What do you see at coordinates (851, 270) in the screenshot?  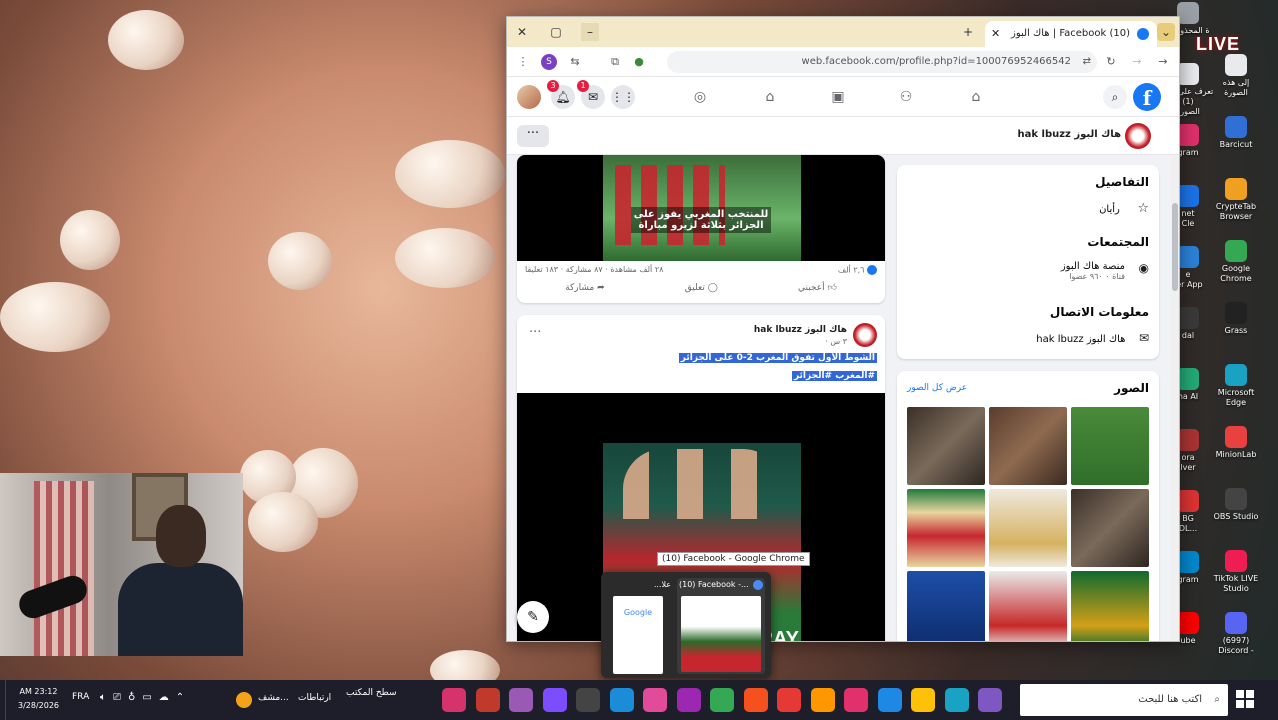 I see `reactions-count: ٢,٦ ألف` at bounding box center [851, 270].